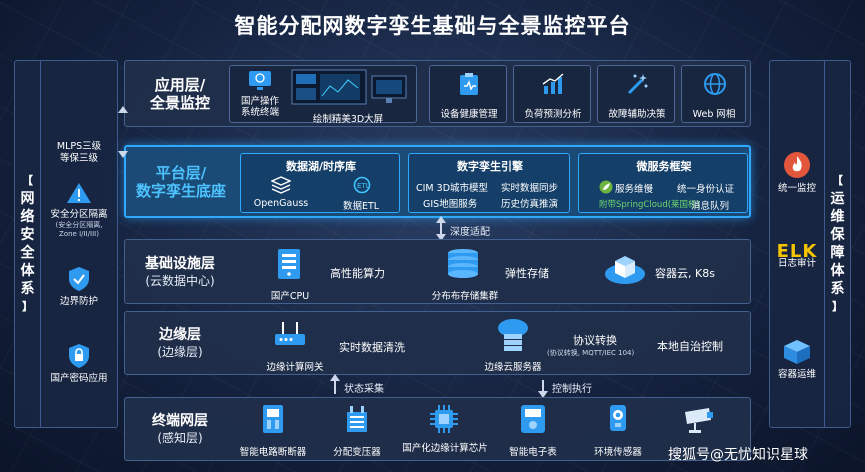  I want to click on unified-monitor-item: 统一监控, so click(797, 173).